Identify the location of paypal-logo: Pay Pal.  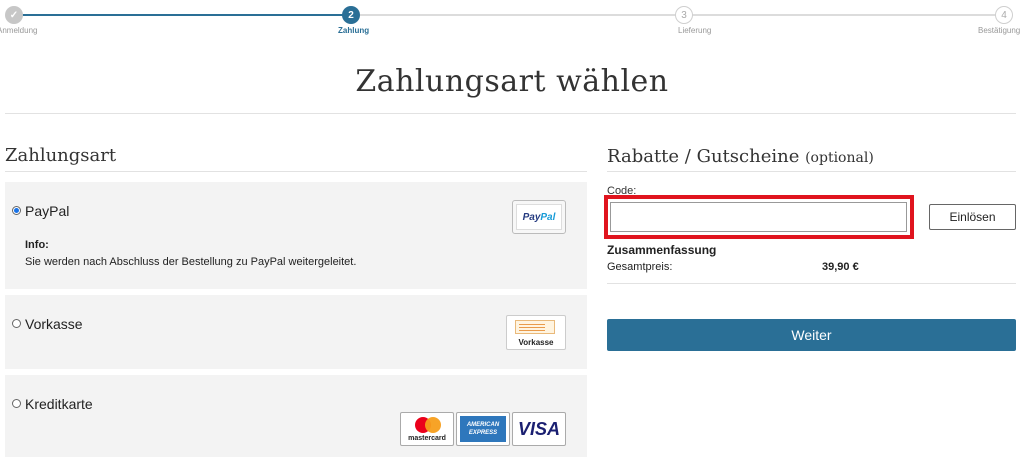
(539, 217).